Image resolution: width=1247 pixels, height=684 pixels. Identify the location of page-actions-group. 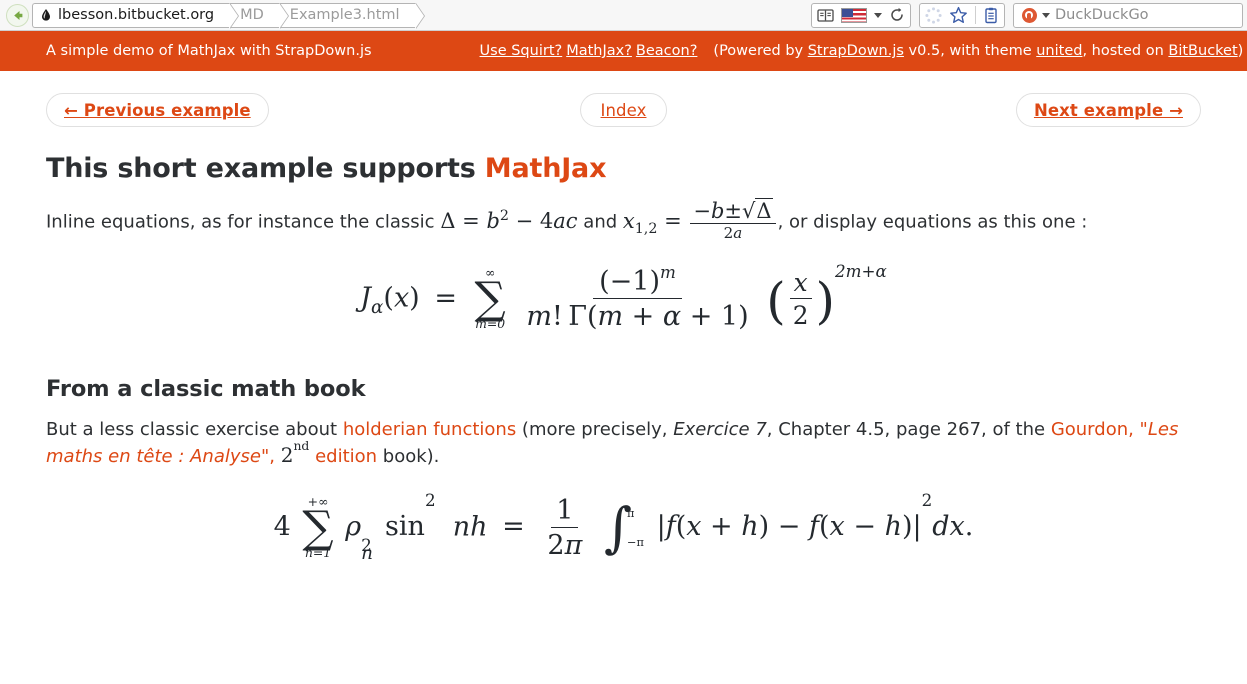
(861, 15).